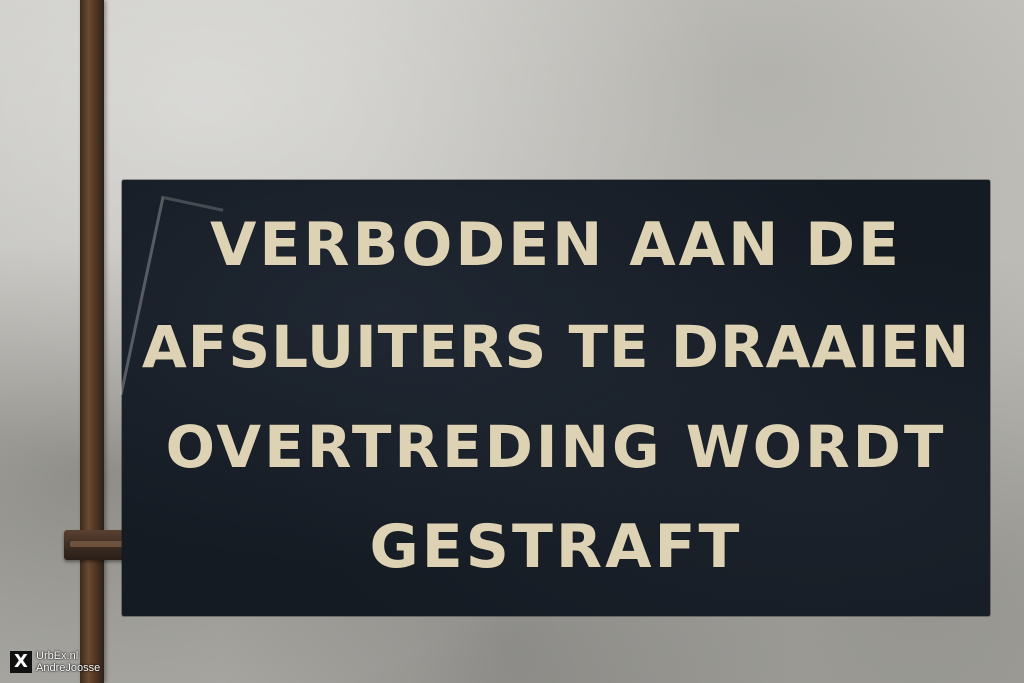 The width and height of the screenshot is (1024, 683). I want to click on rusty-pipe, so click(92, 341).